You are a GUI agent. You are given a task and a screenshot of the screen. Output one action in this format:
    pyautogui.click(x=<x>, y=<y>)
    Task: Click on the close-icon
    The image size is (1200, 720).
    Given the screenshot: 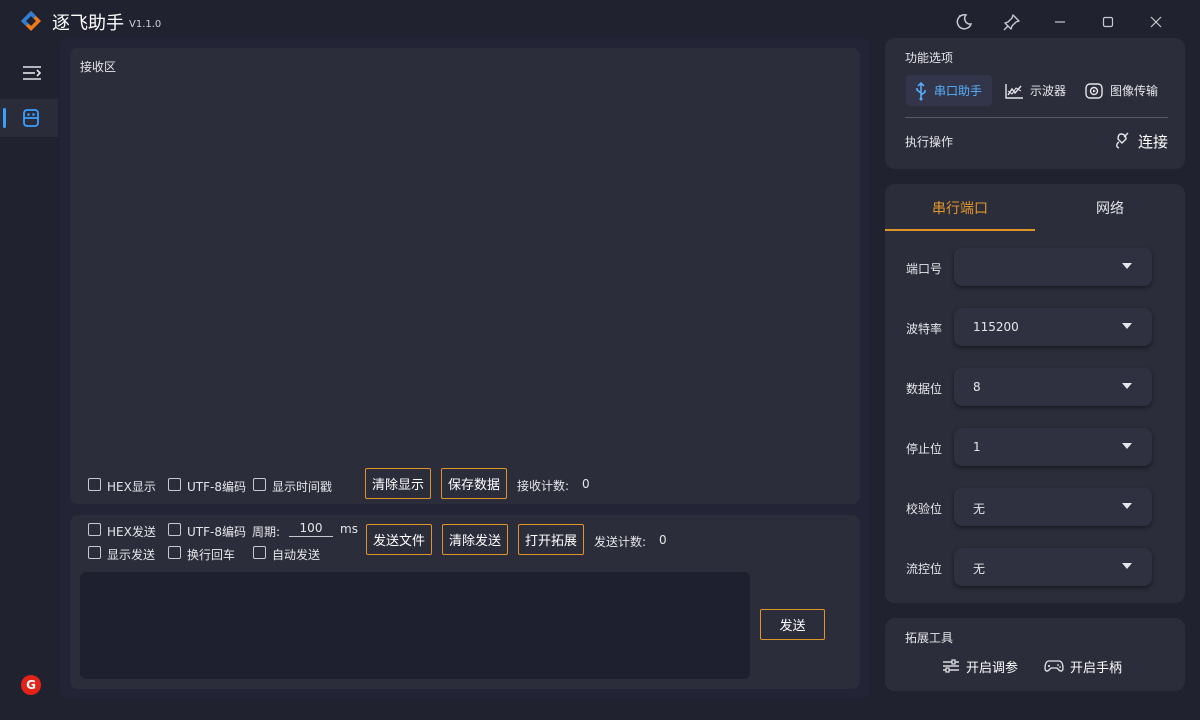 What is the action you would take?
    pyautogui.click(x=1156, y=22)
    